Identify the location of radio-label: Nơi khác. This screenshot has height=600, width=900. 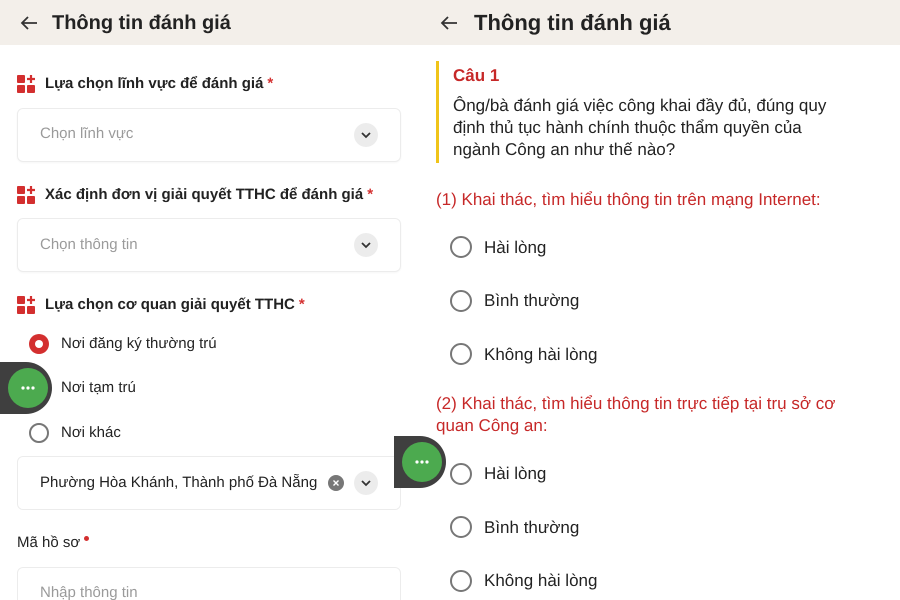
(91, 432).